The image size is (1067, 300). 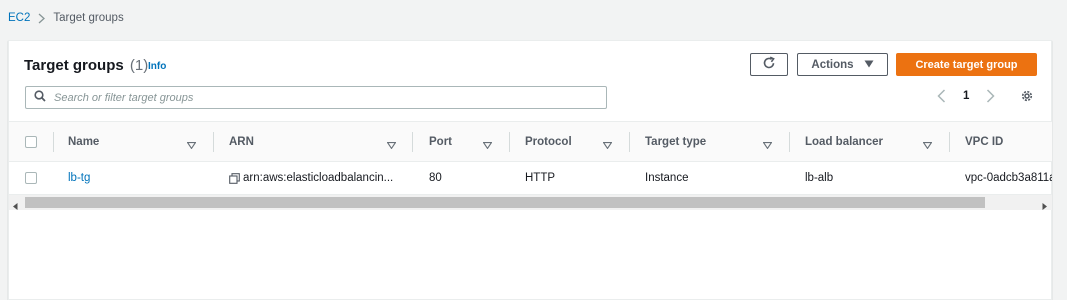 I want to click on actions-dropdown-button: Actions, so click(x=842, y=64).